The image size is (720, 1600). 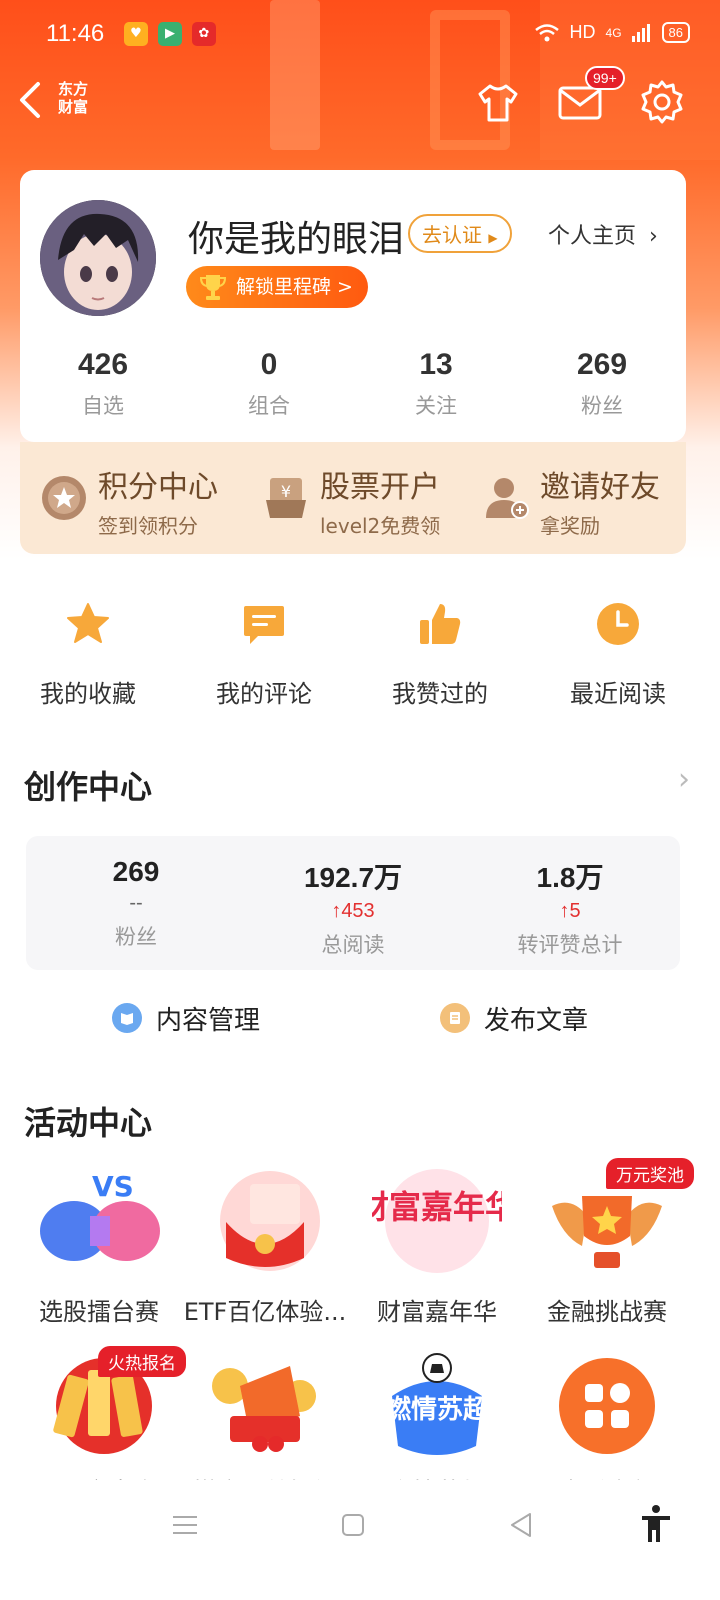 I want to click on trophy-icon, so click(x=213, y=287).